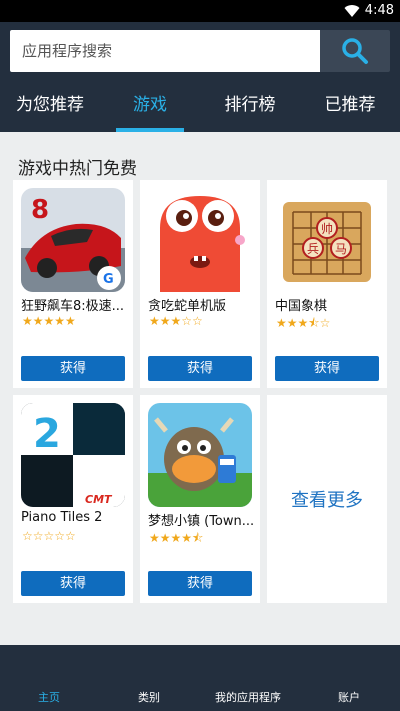  Describe the element at coordinates (49, 321) in the screenshot. I see `rating-stars: ★★★★★` at that location.